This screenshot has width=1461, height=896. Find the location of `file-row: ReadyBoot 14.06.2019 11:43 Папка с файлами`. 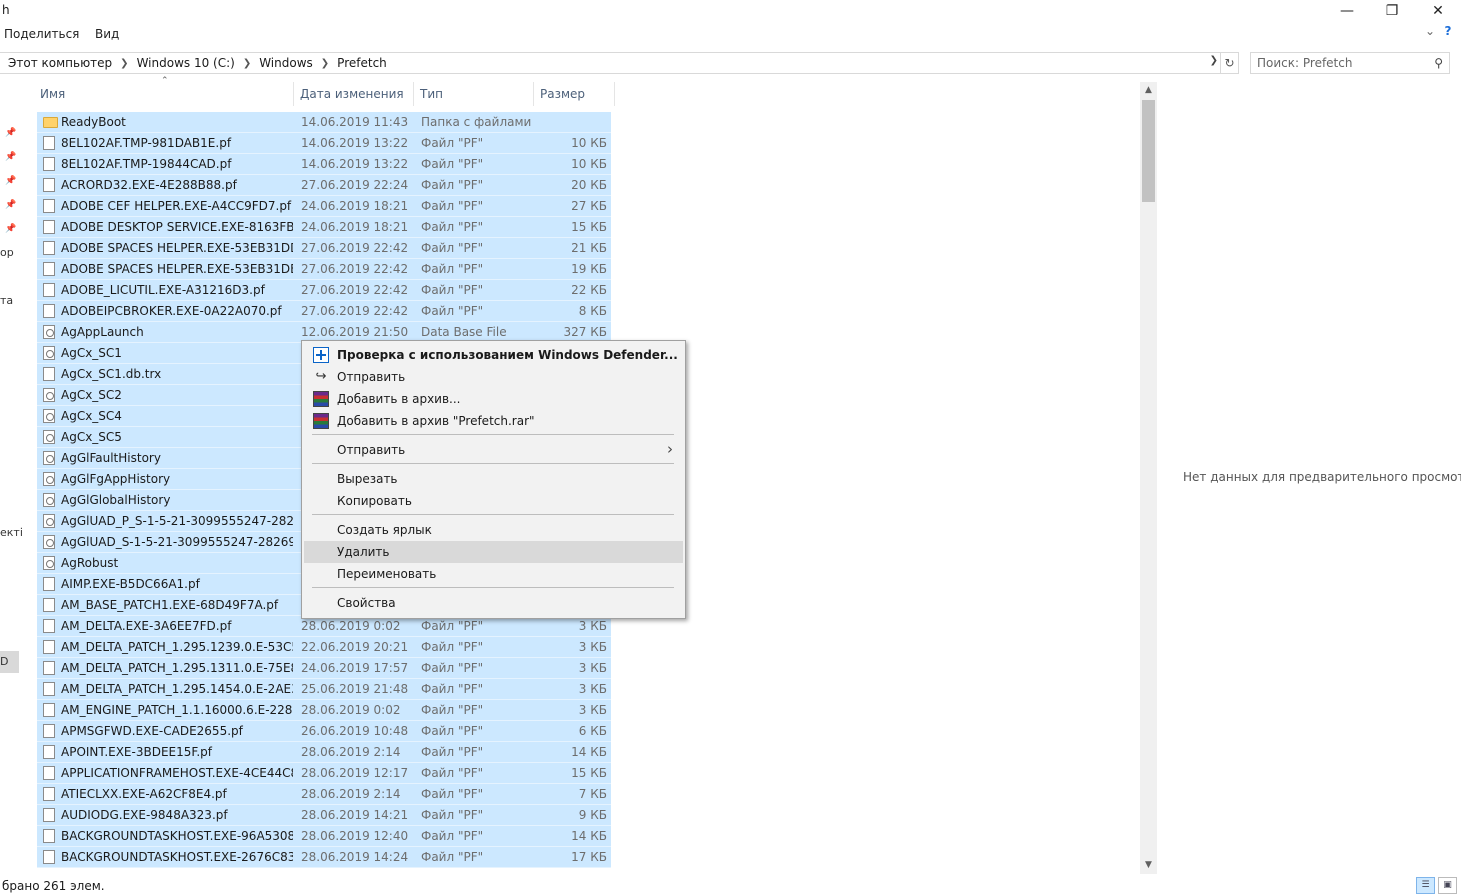

file-row: ReadyBoot 14.06.2019 11:43 Папка с файлами is located at coordinates (324, 122).